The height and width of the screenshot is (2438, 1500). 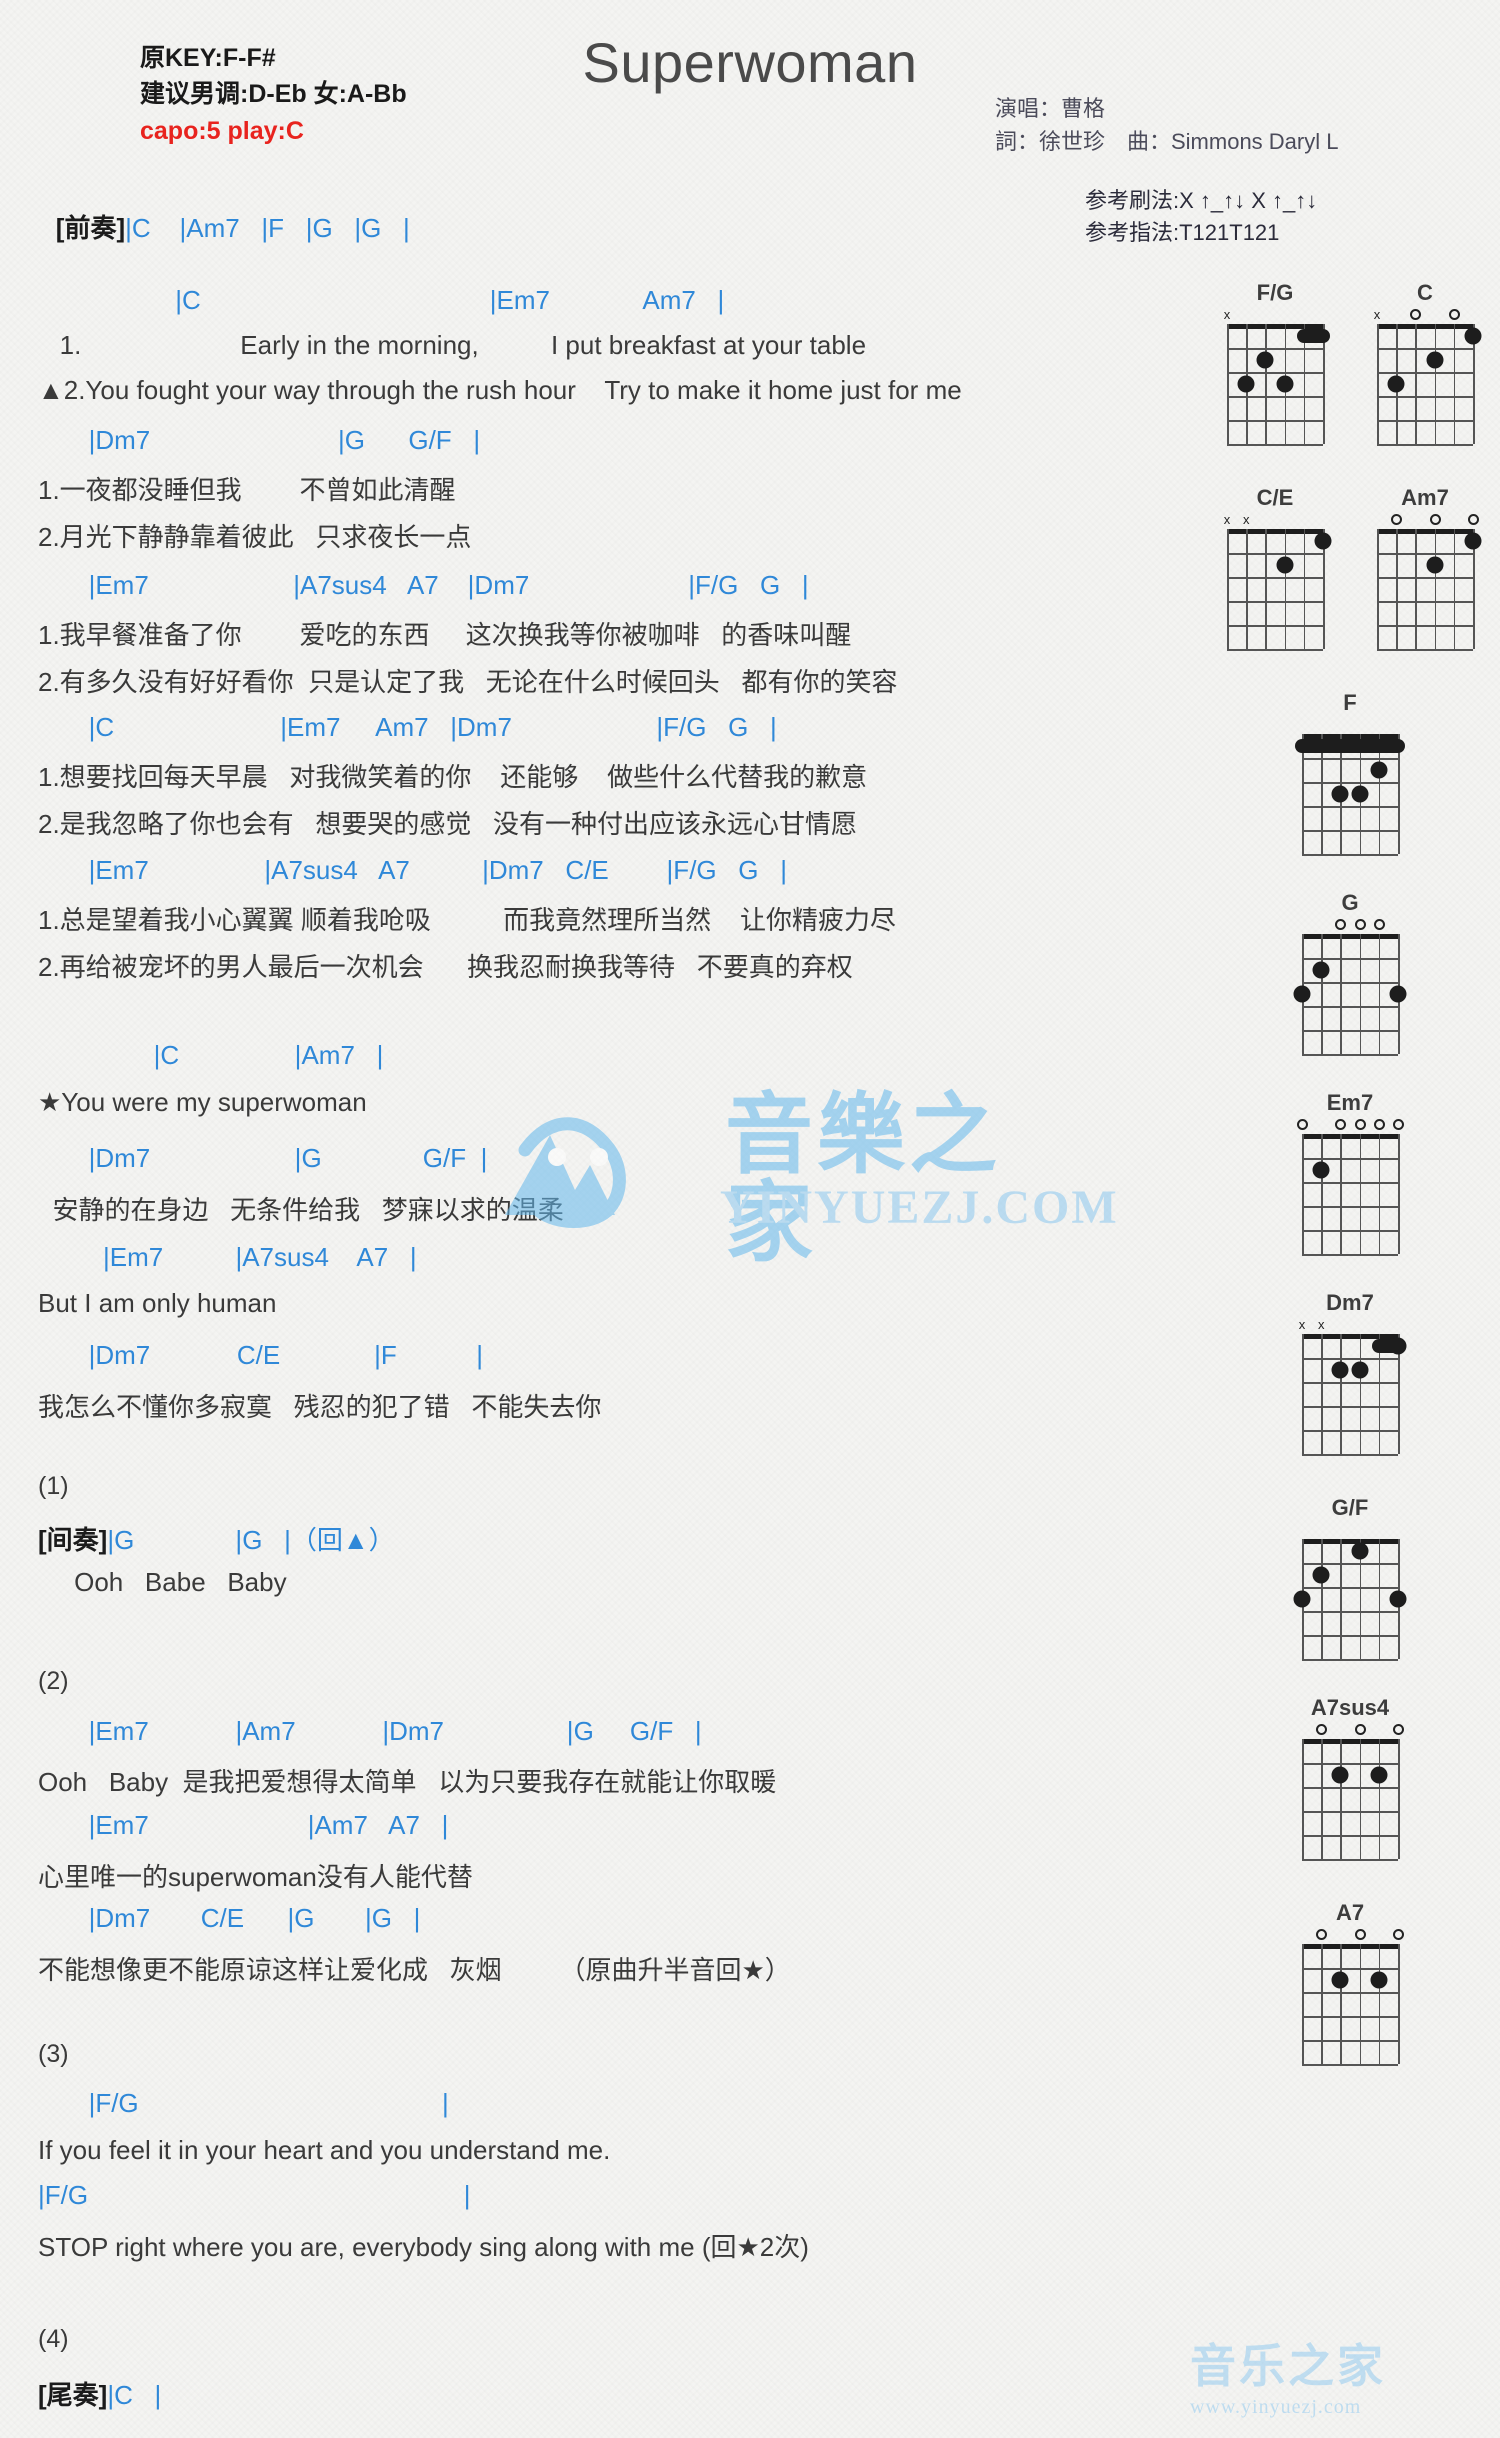 What do you see at coordinates (1425, 316) in the screenshot?
I see `chord-open-mute-marks: x` at bounding box center [1425, 316].